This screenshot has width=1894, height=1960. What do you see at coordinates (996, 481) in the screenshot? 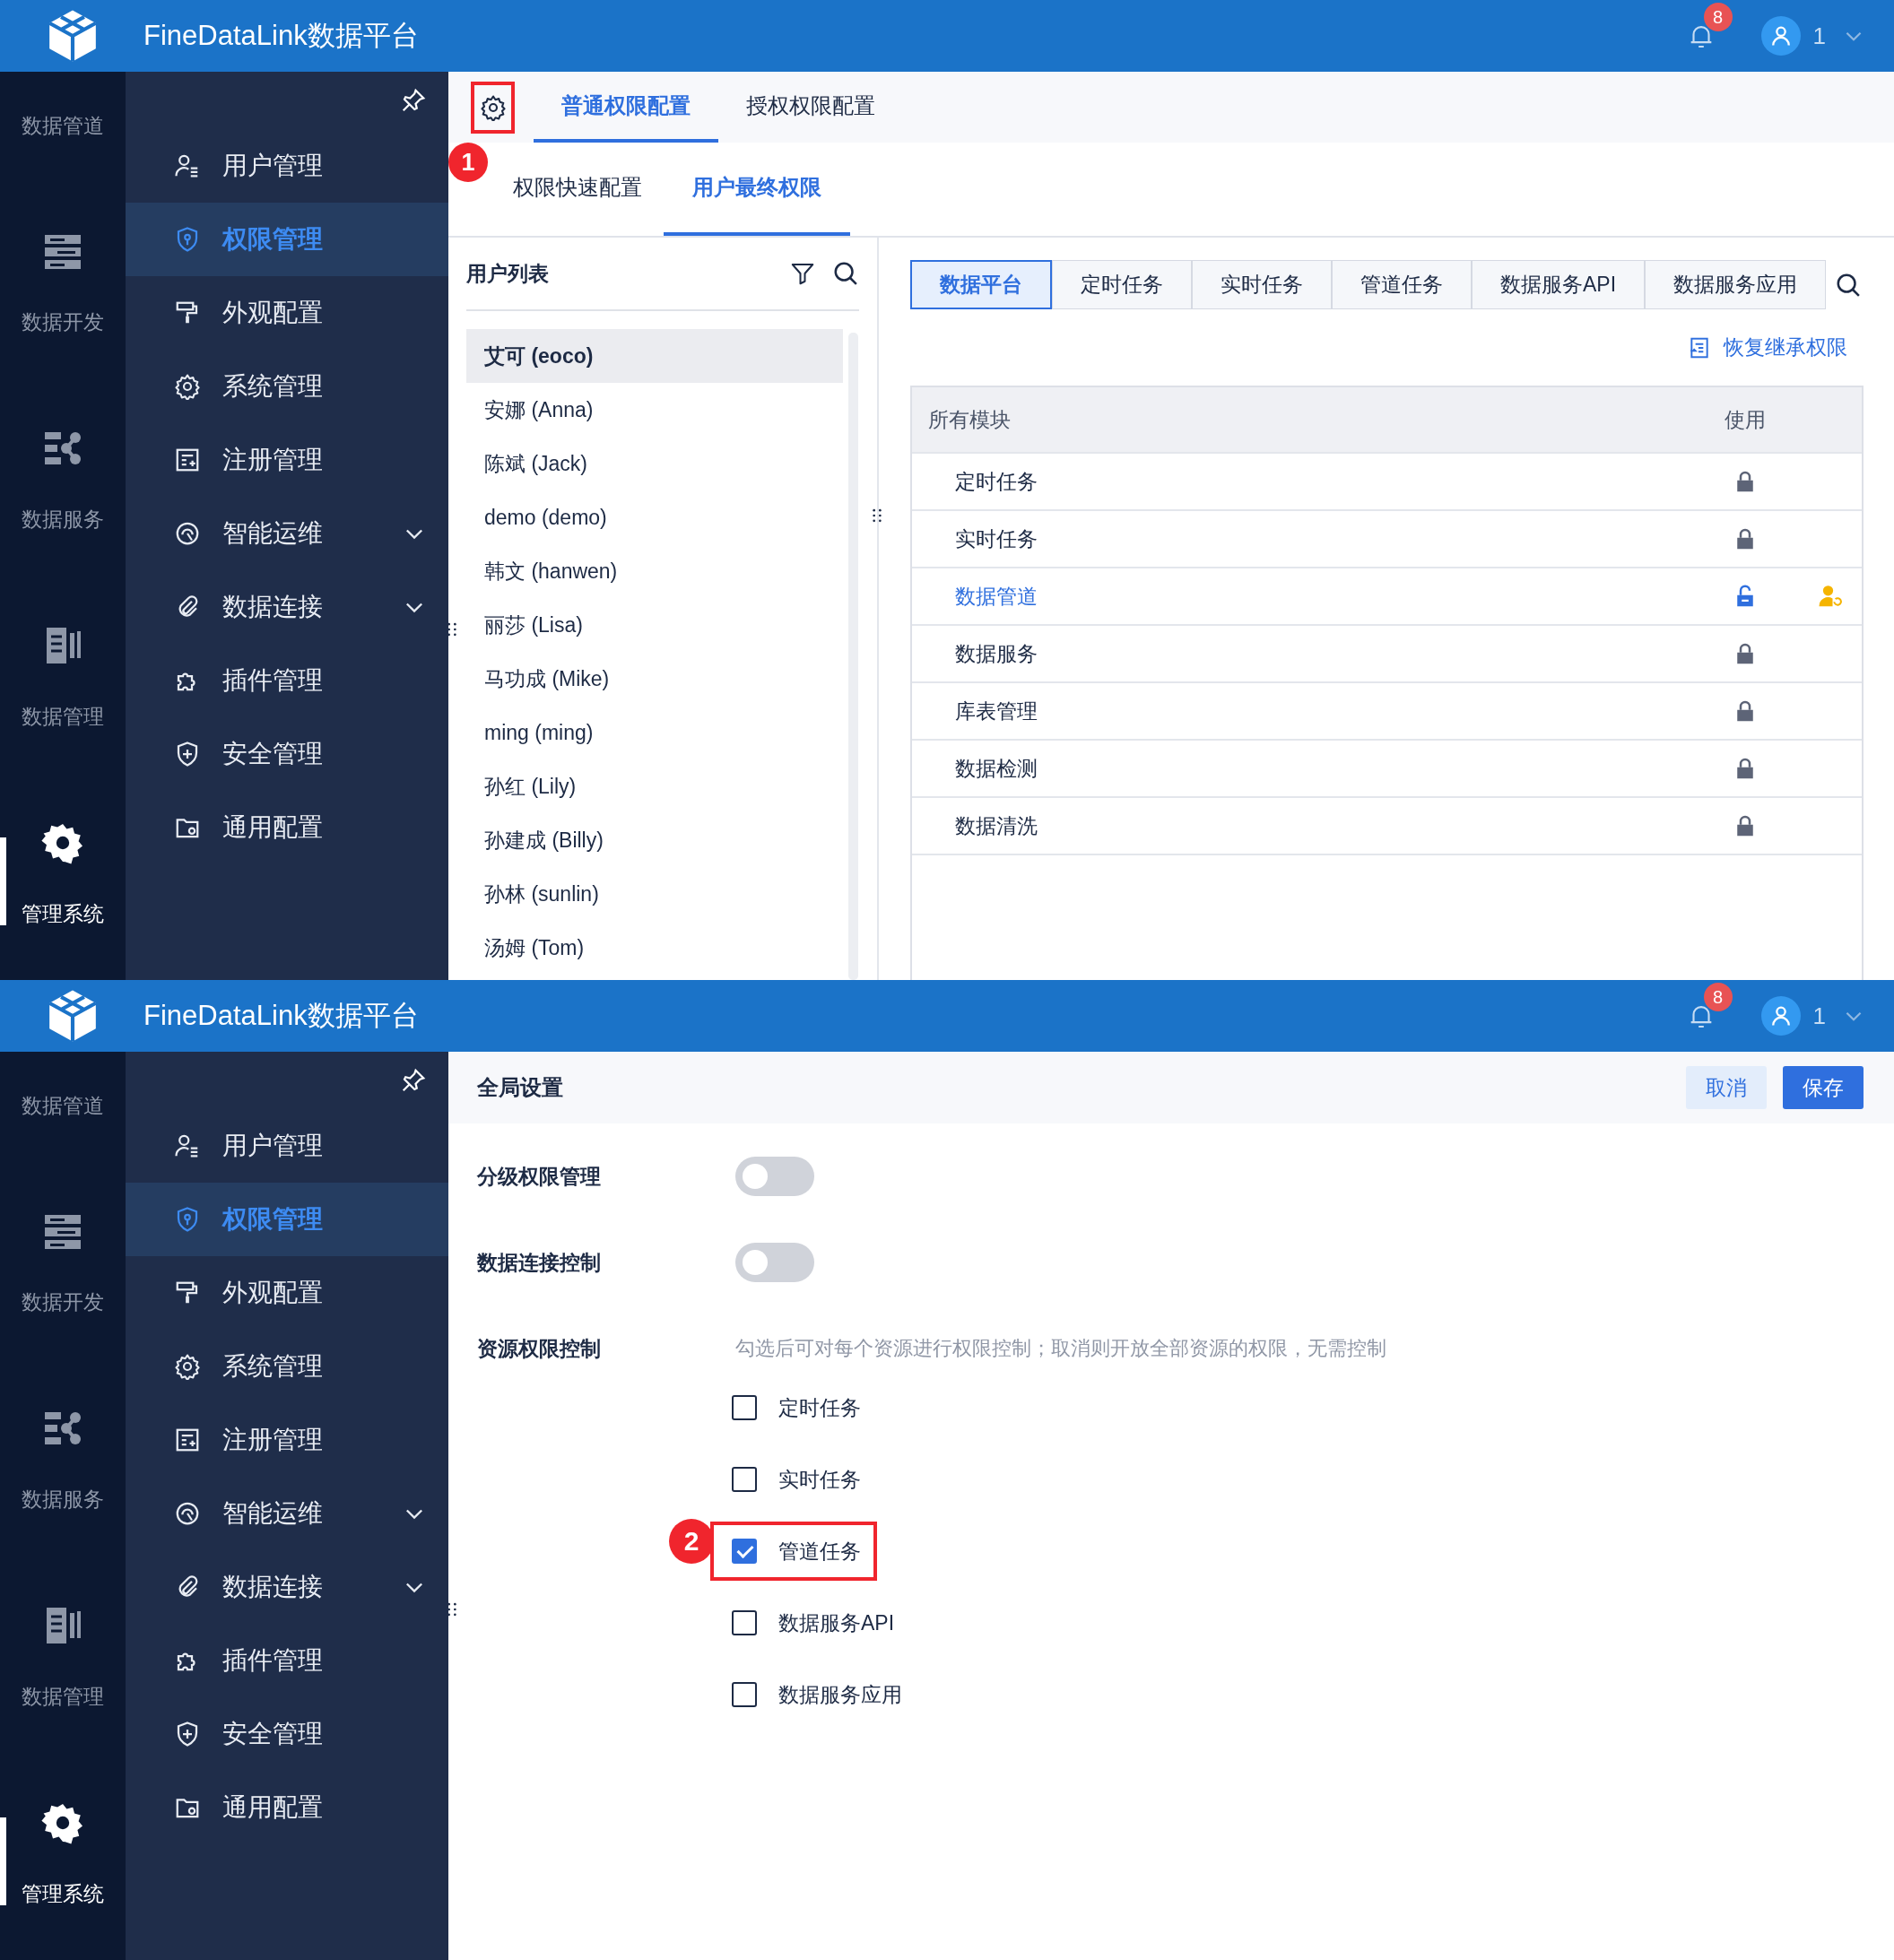
I see `table-cell-text: 定时任务` at bounding box center [996, 481].